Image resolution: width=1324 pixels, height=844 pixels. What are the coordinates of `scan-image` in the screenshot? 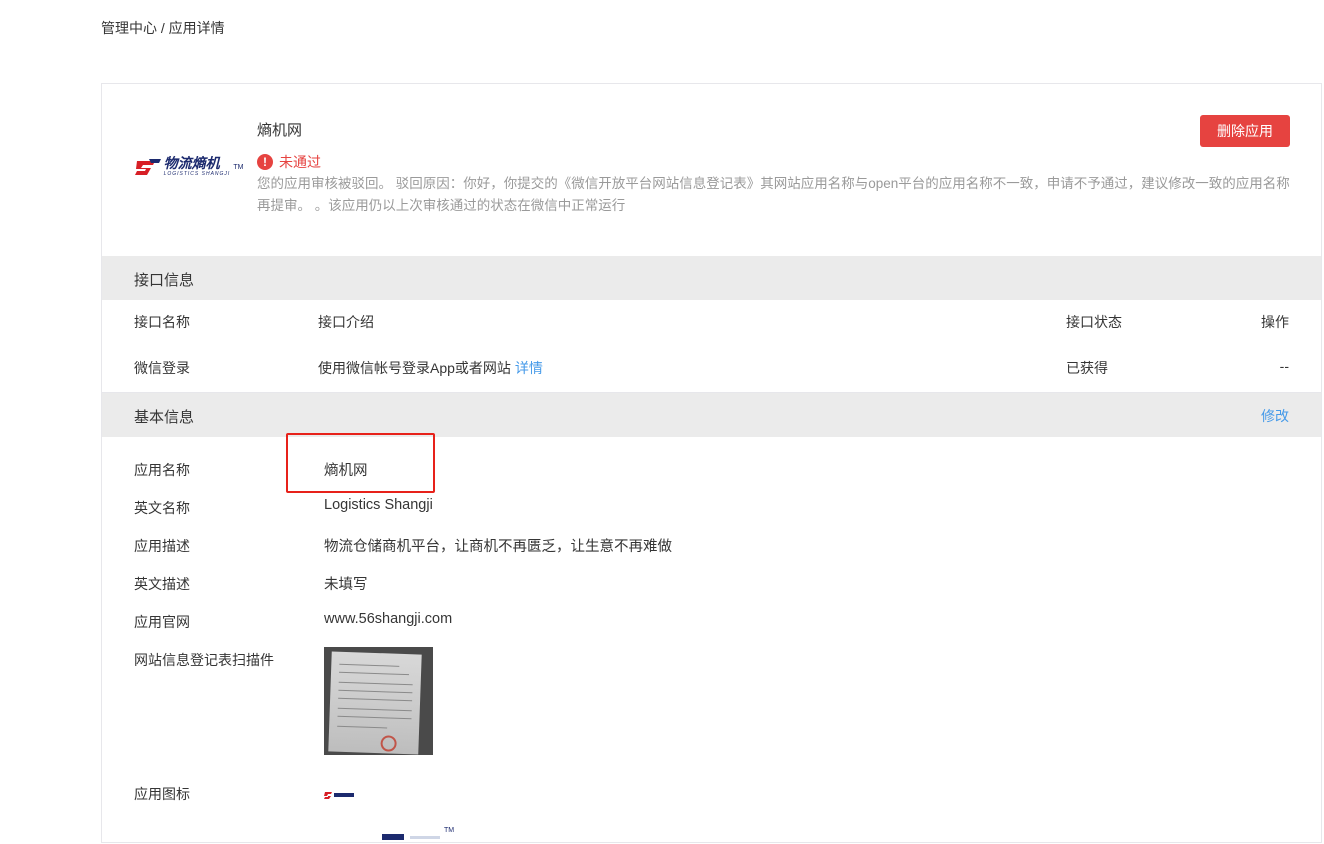 It's located at (378, 701).